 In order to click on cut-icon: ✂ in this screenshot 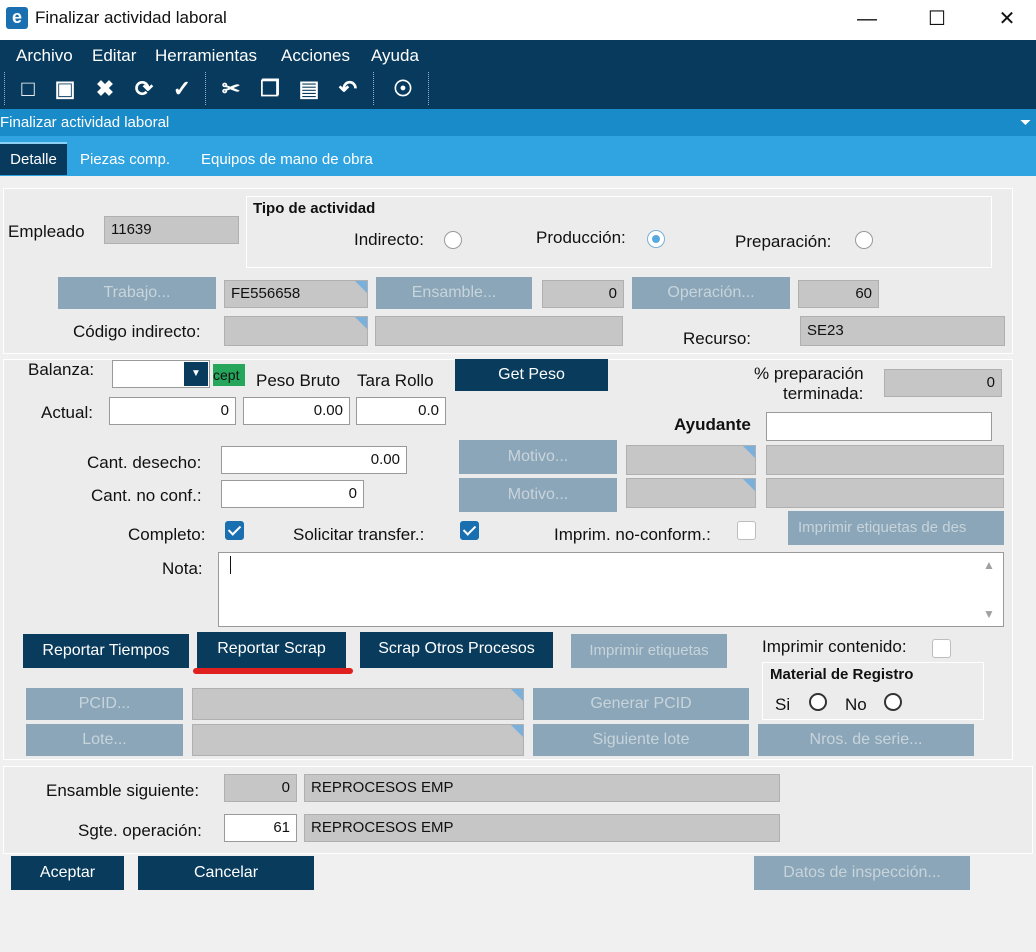, I will do `click(231, 89)`.